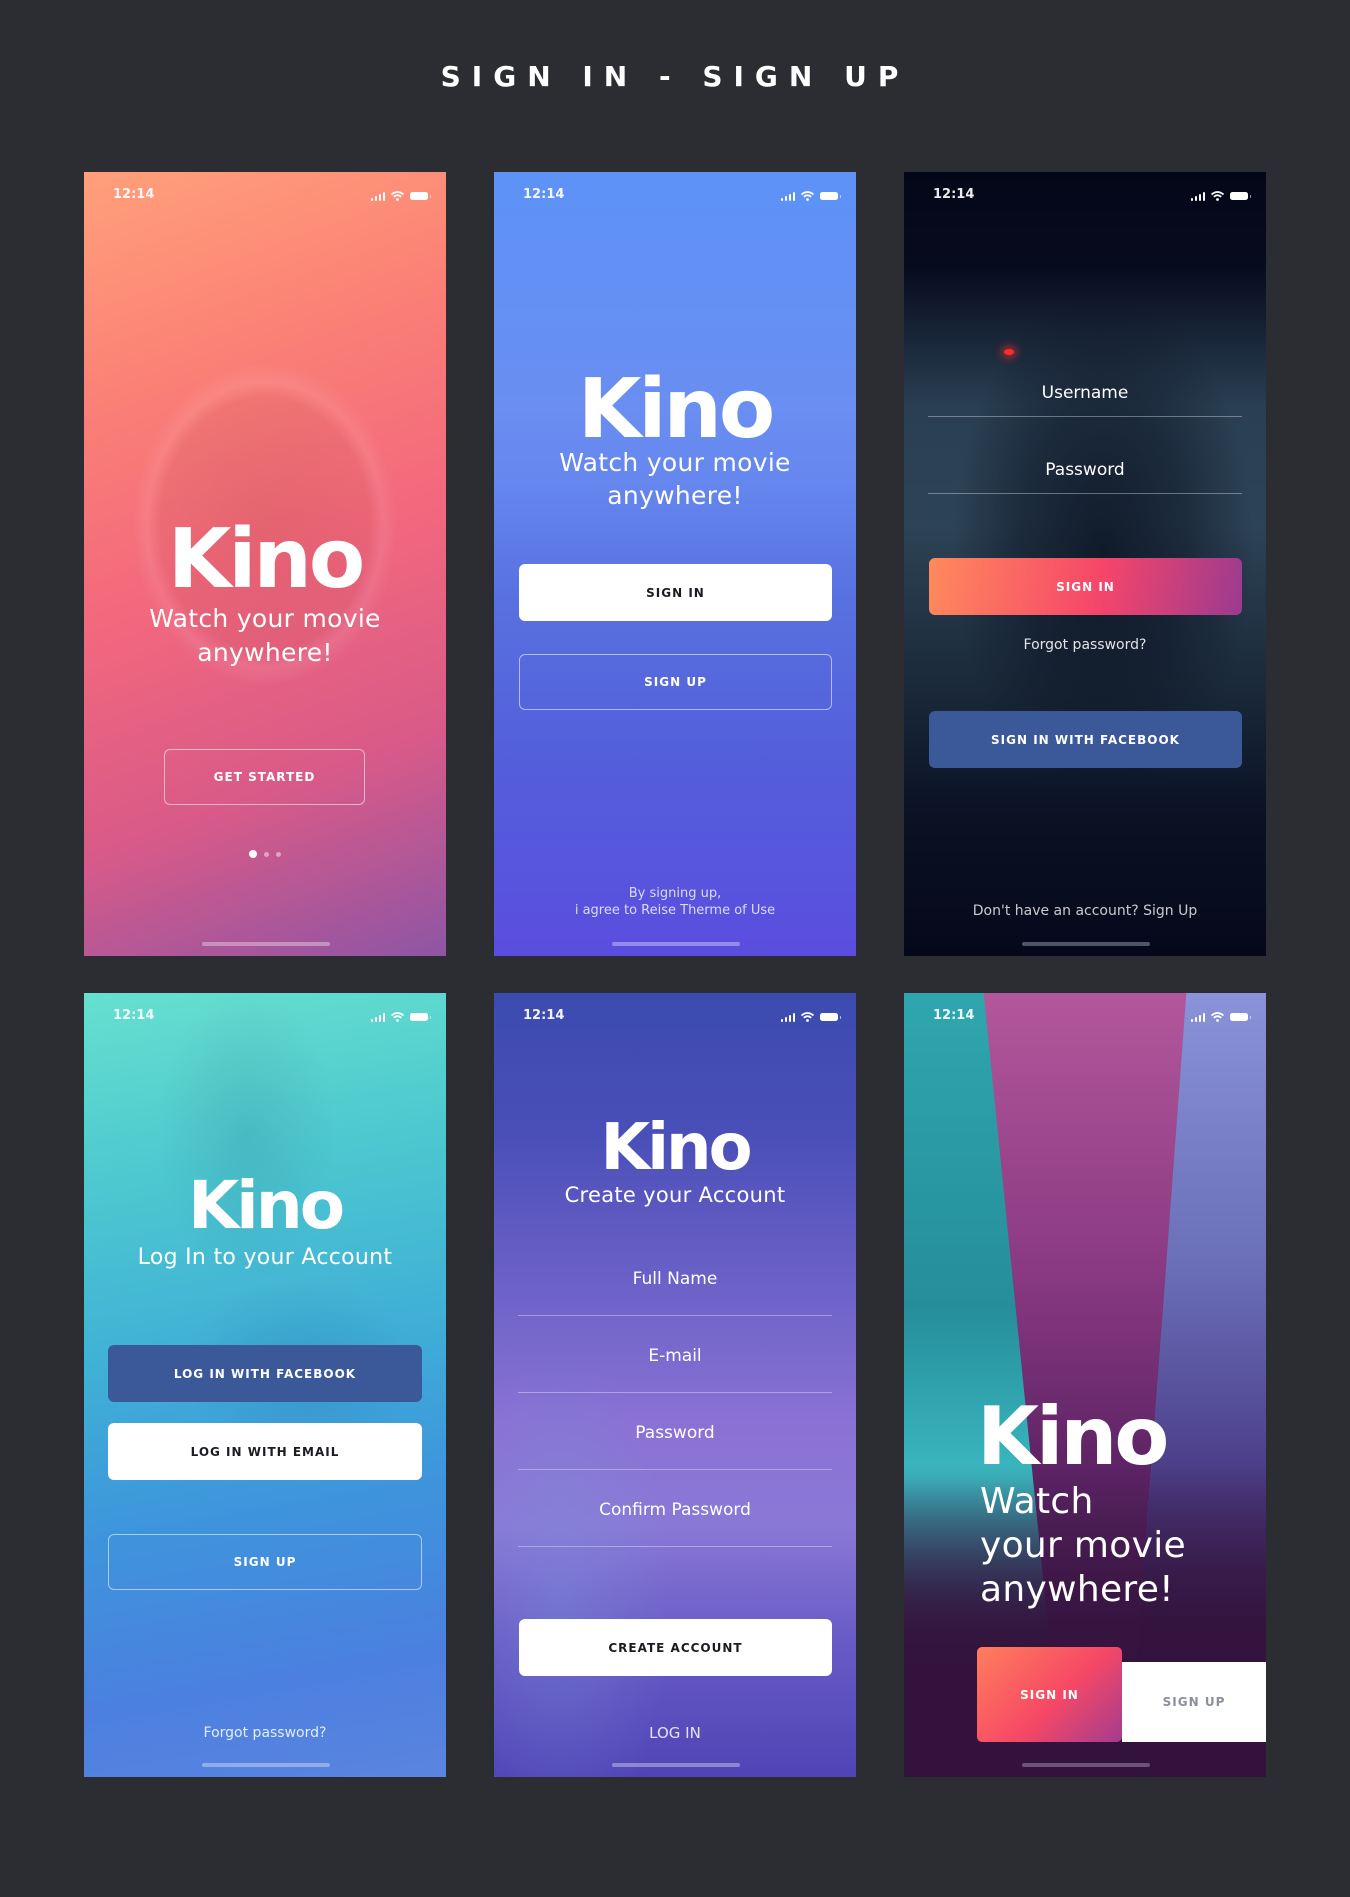 The image size is (1350, 1897). What do you see at coordinates (1083, 1545) in the screenshot?
I see `tagline-line2: your movie` at bounding box center [1083, 1545].